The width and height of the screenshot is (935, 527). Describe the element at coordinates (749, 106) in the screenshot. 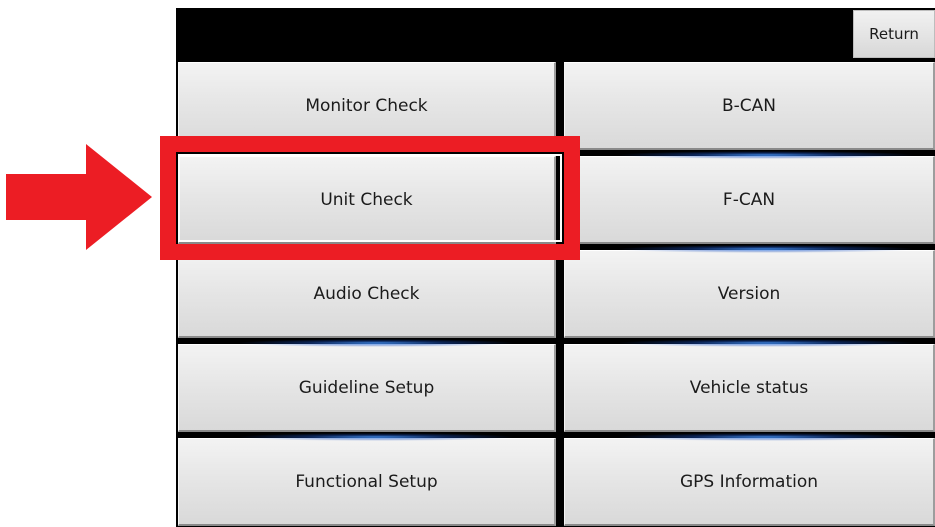

I see `b-can-button: B-CAN` at that location.